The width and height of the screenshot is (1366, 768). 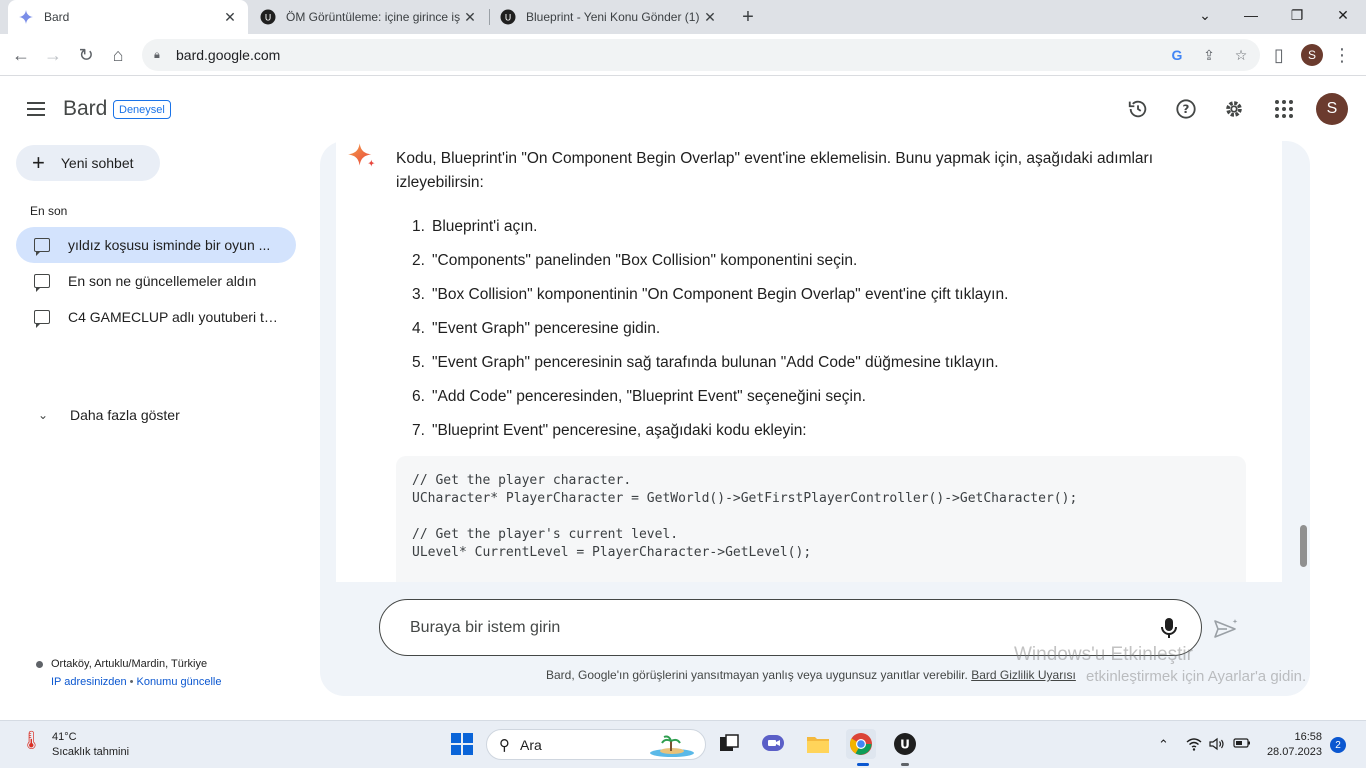 I want to click on help-icon: ?, so click(x=1186, y=109).